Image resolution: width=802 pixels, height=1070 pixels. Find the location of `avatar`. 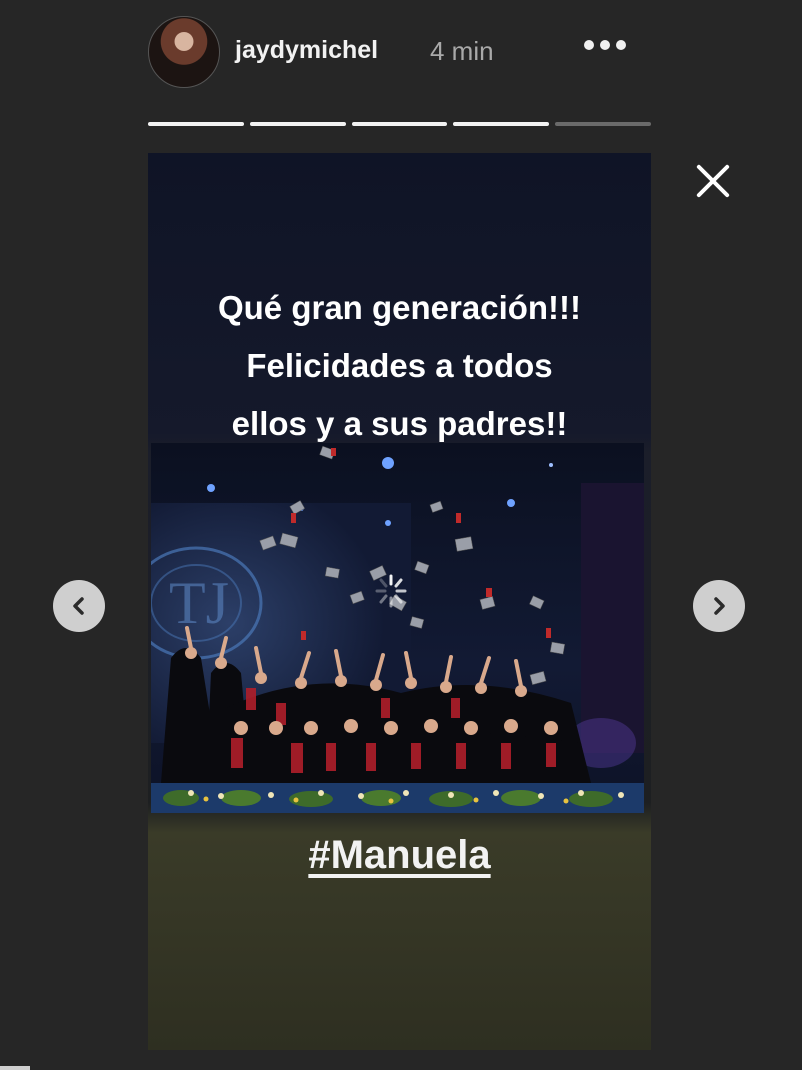

avatar is located at coordinates (184, 52).